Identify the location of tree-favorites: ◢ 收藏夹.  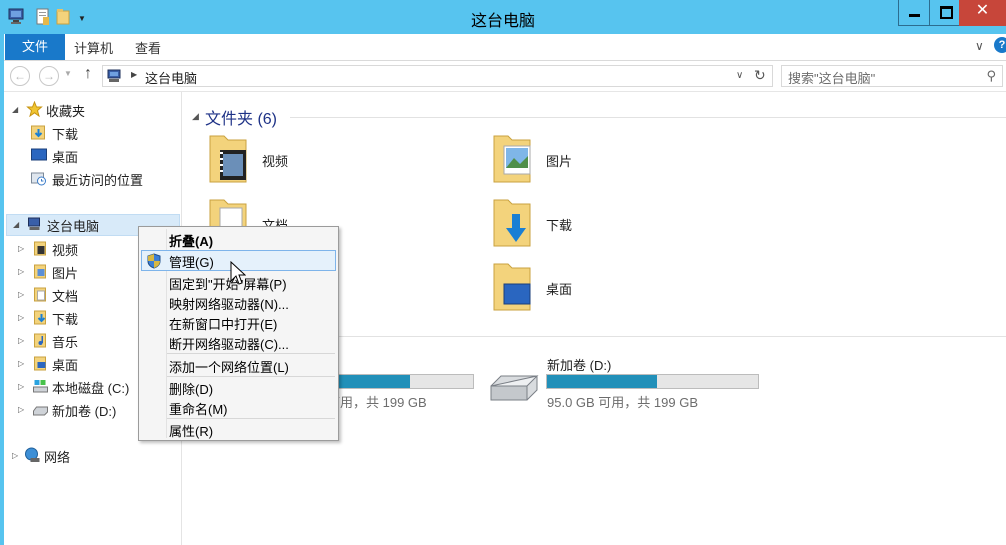
(92, 110).